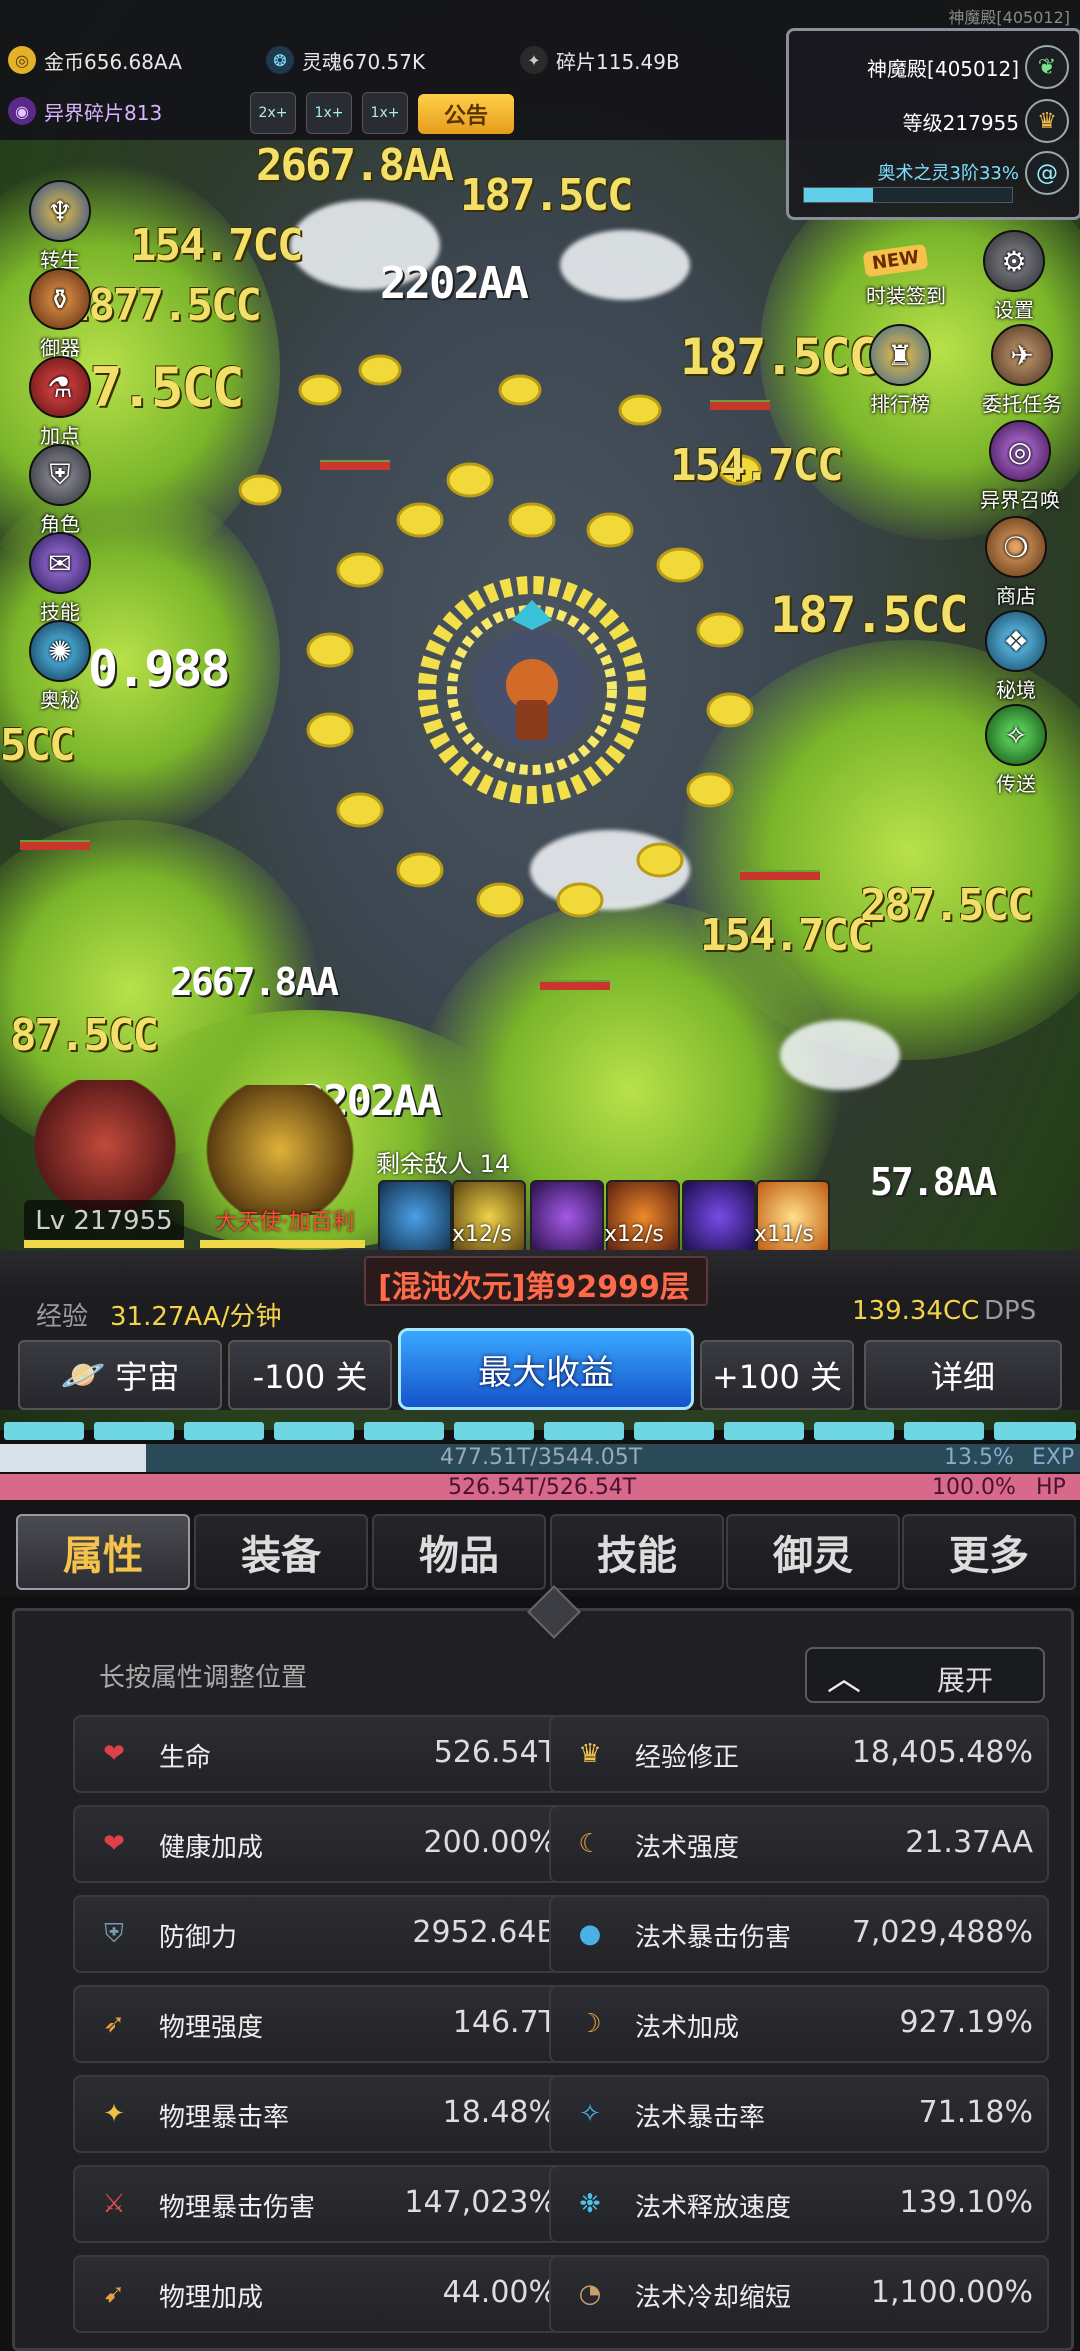 The height and width of the screenshot is (2351, 1080). I want to click on add-points-button: ⚗ 加点, so click(60, 402).